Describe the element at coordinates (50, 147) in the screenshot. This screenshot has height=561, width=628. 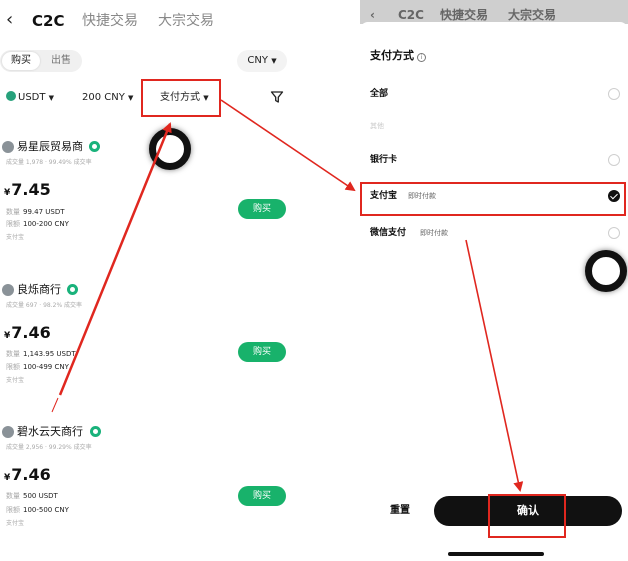
I see `merchant-name: 易星辰贸易商` at that location.